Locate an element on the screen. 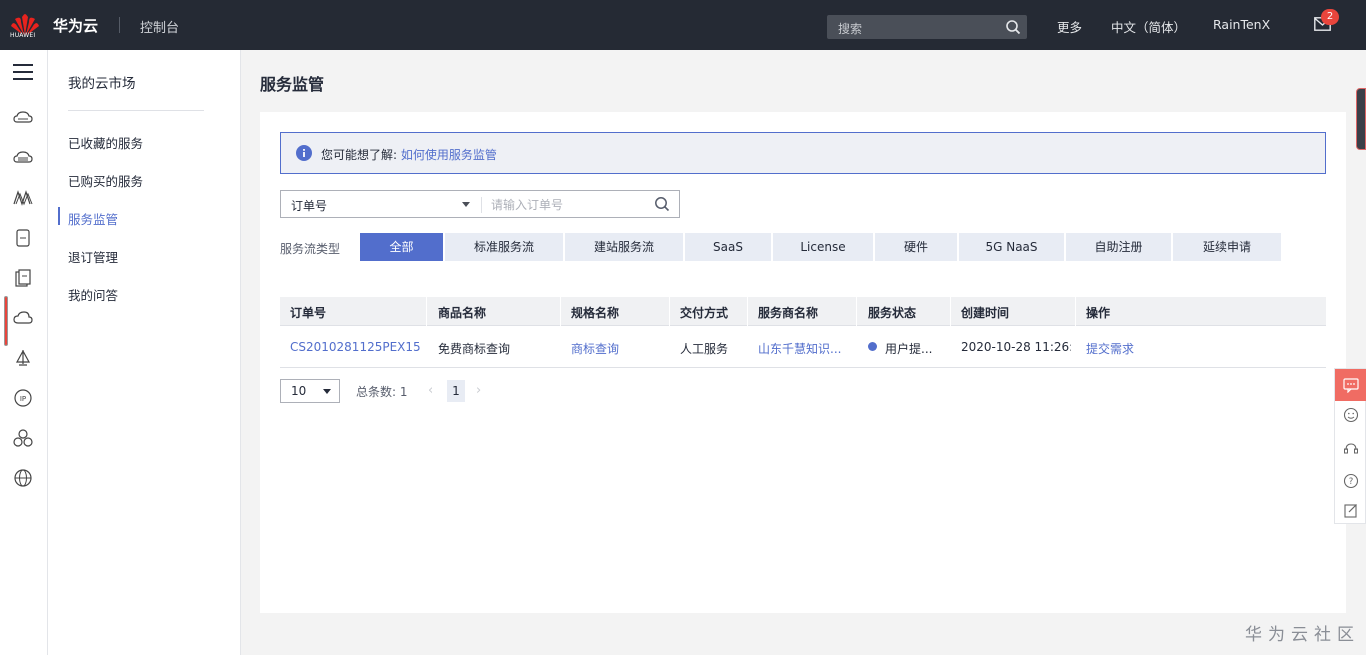 The image size is (1366, 655). subnav-title: 我的云市场 is located at coordinates (102, 84).